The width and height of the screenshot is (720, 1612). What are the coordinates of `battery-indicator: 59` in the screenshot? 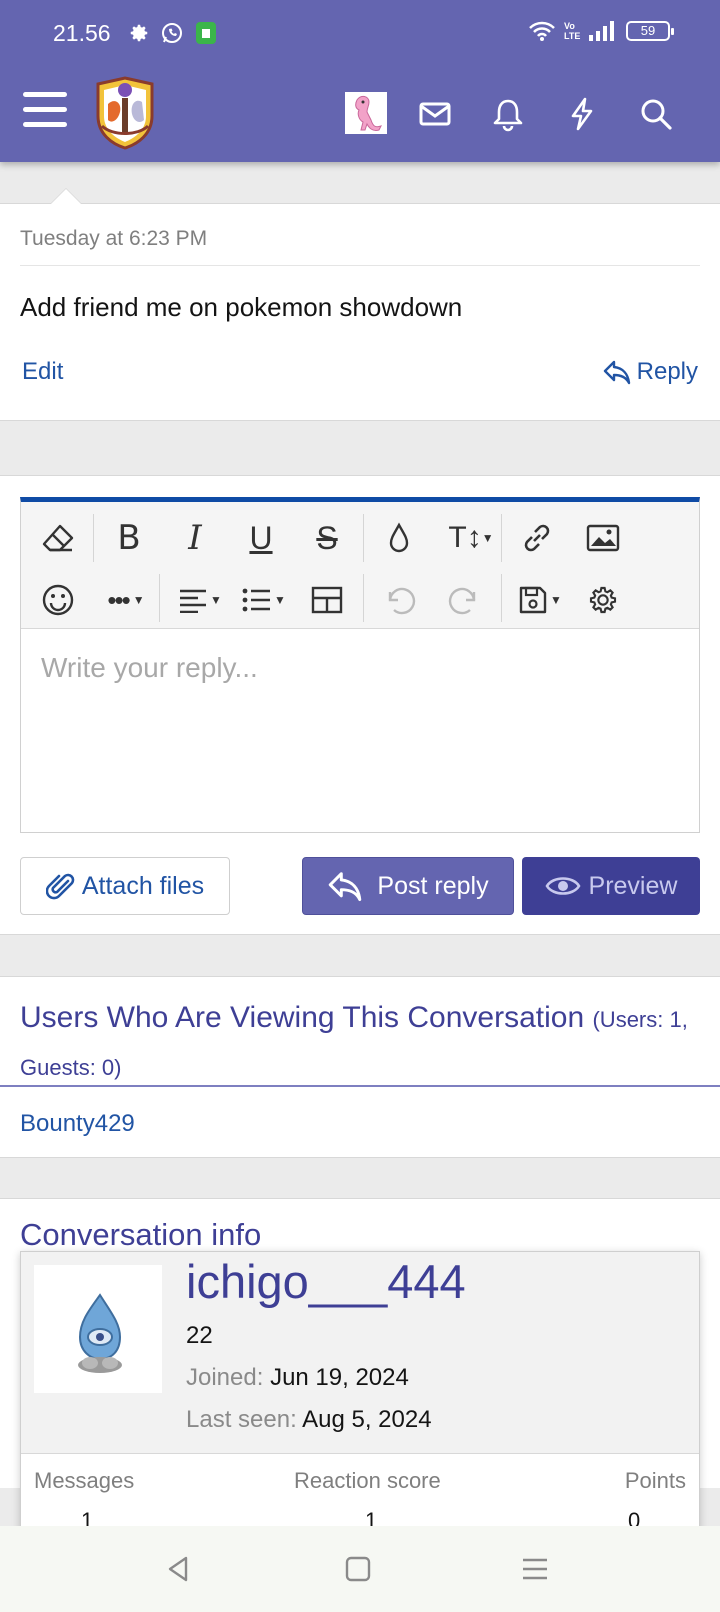 It's located at (650, 31).